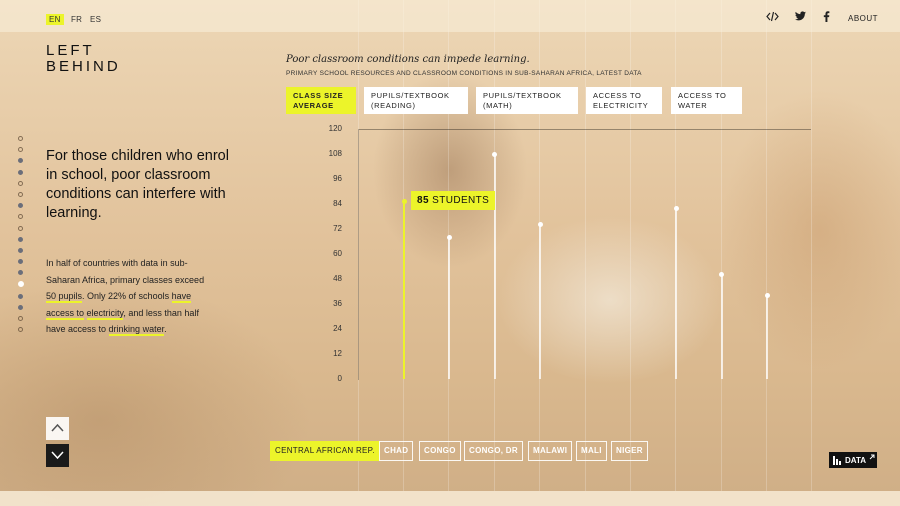  Describe the element at coordinates (335, 128) in the screenshot. I see `y-tick-label: 120` at that location.